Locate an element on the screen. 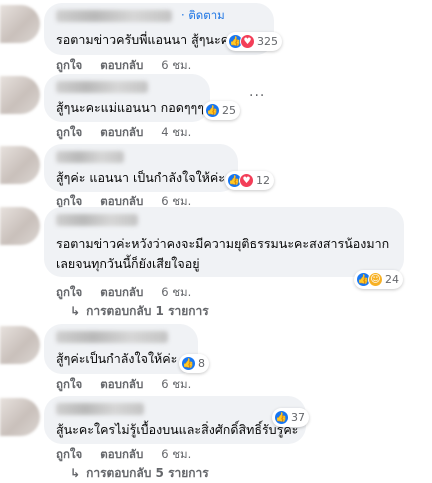 The width and height of the screenshot is (432, 483). reaction-summary: 👍 ☺ 24 is located at coordinates (378, 279).